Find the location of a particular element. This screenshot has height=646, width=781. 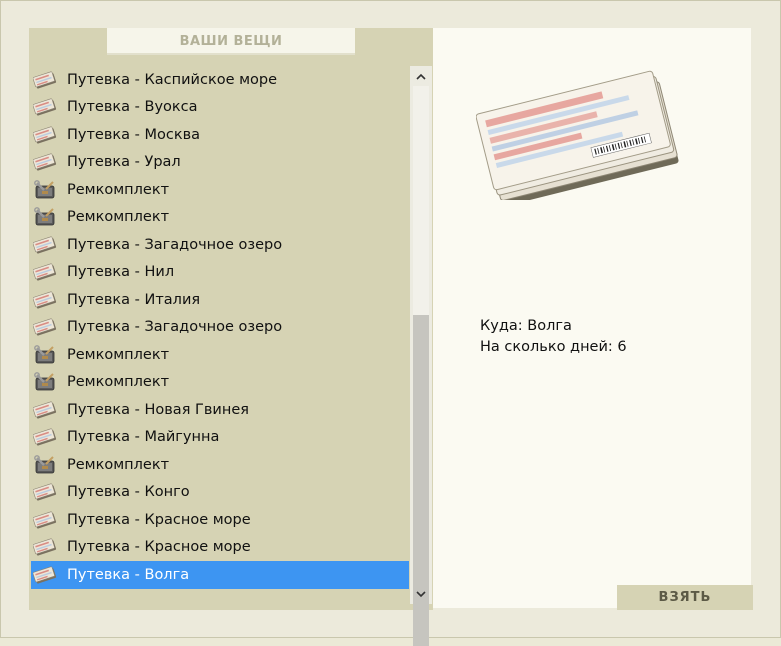

list-item-label: Путевка - Италия is located at coordinates (134, 299).